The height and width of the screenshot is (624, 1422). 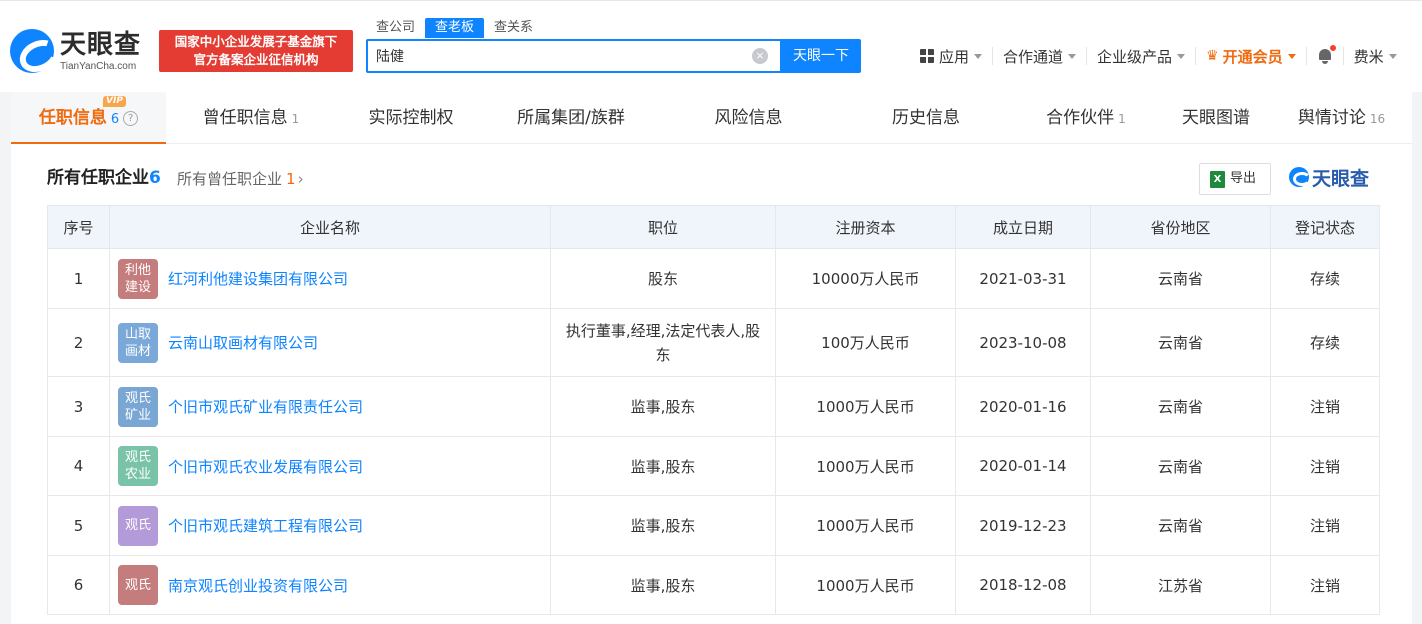 I want to click on badge-line: 农业, so click(x=137, y=474).